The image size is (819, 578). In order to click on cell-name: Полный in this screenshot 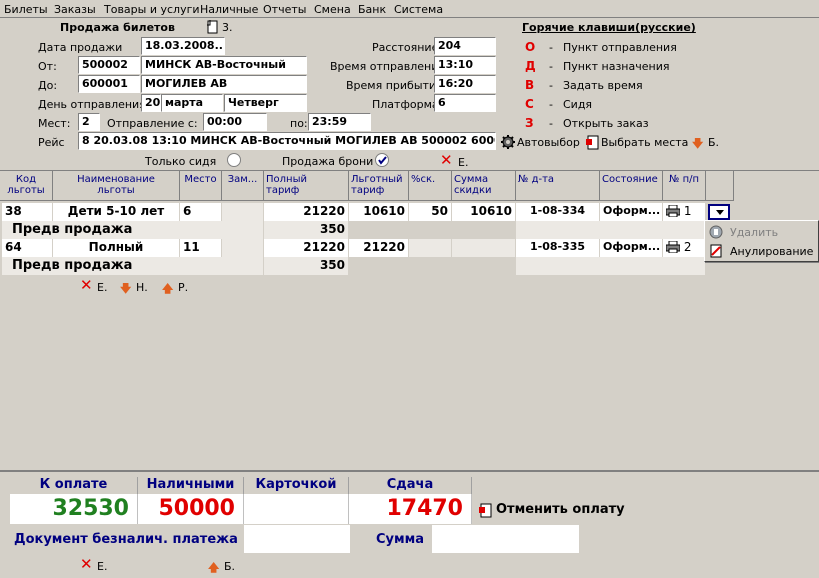, I will do `click(116, 248)`.